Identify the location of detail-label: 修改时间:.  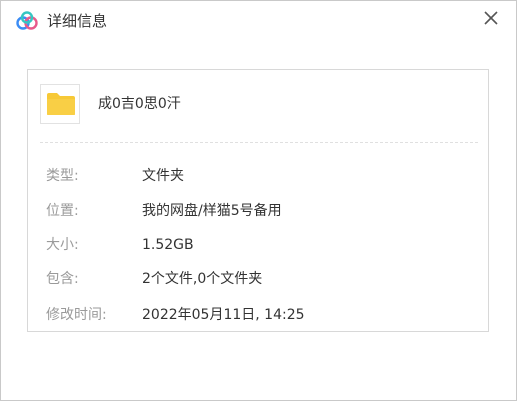
(76, 315).